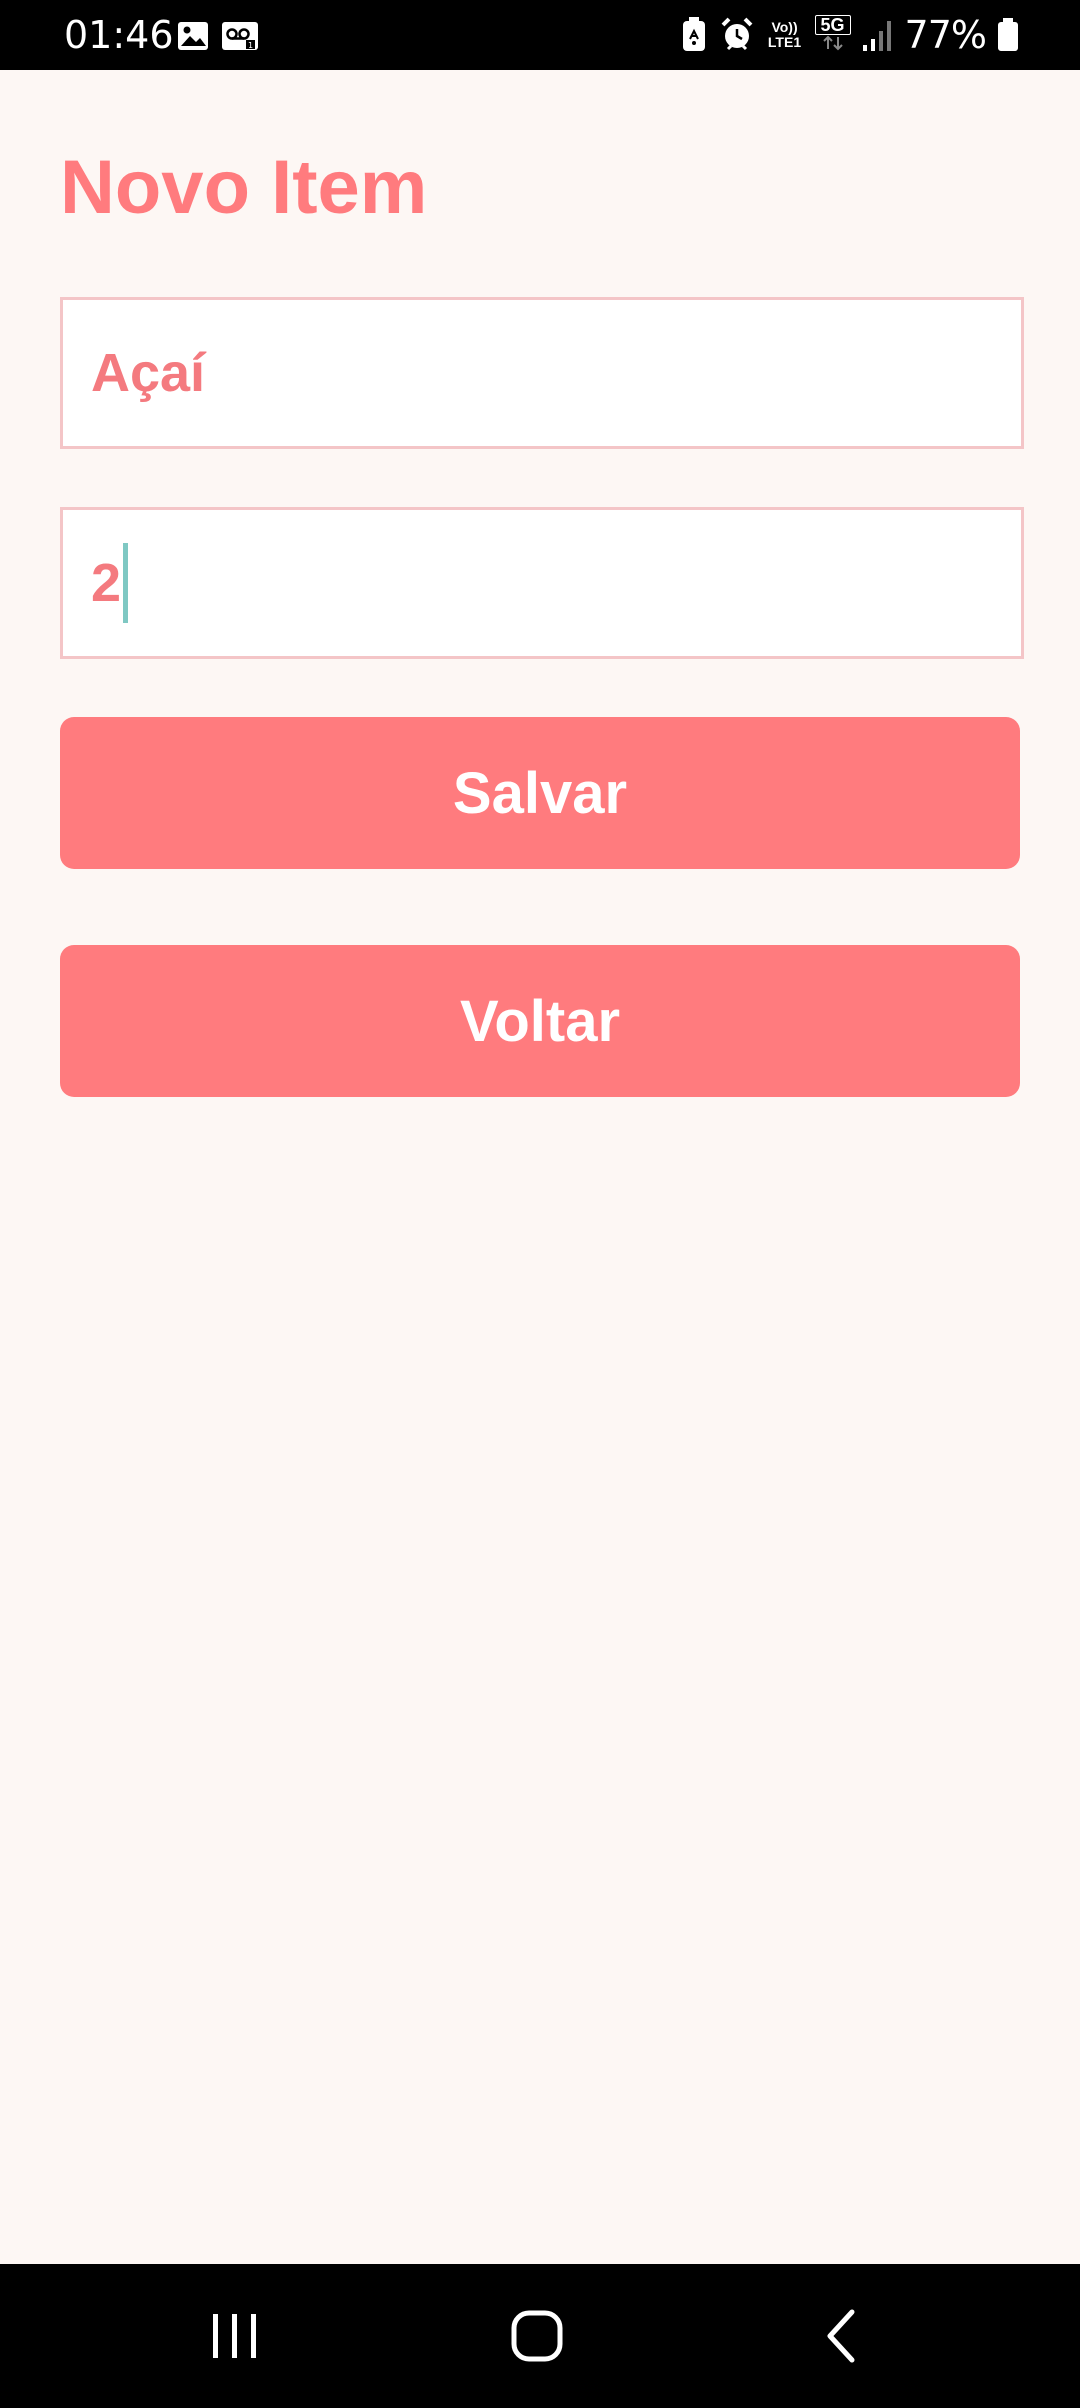  What do you see at coordinates (148, 373) in the screenshot?
I see `item-name-value: Açaí` at bounding box center [148, 373].